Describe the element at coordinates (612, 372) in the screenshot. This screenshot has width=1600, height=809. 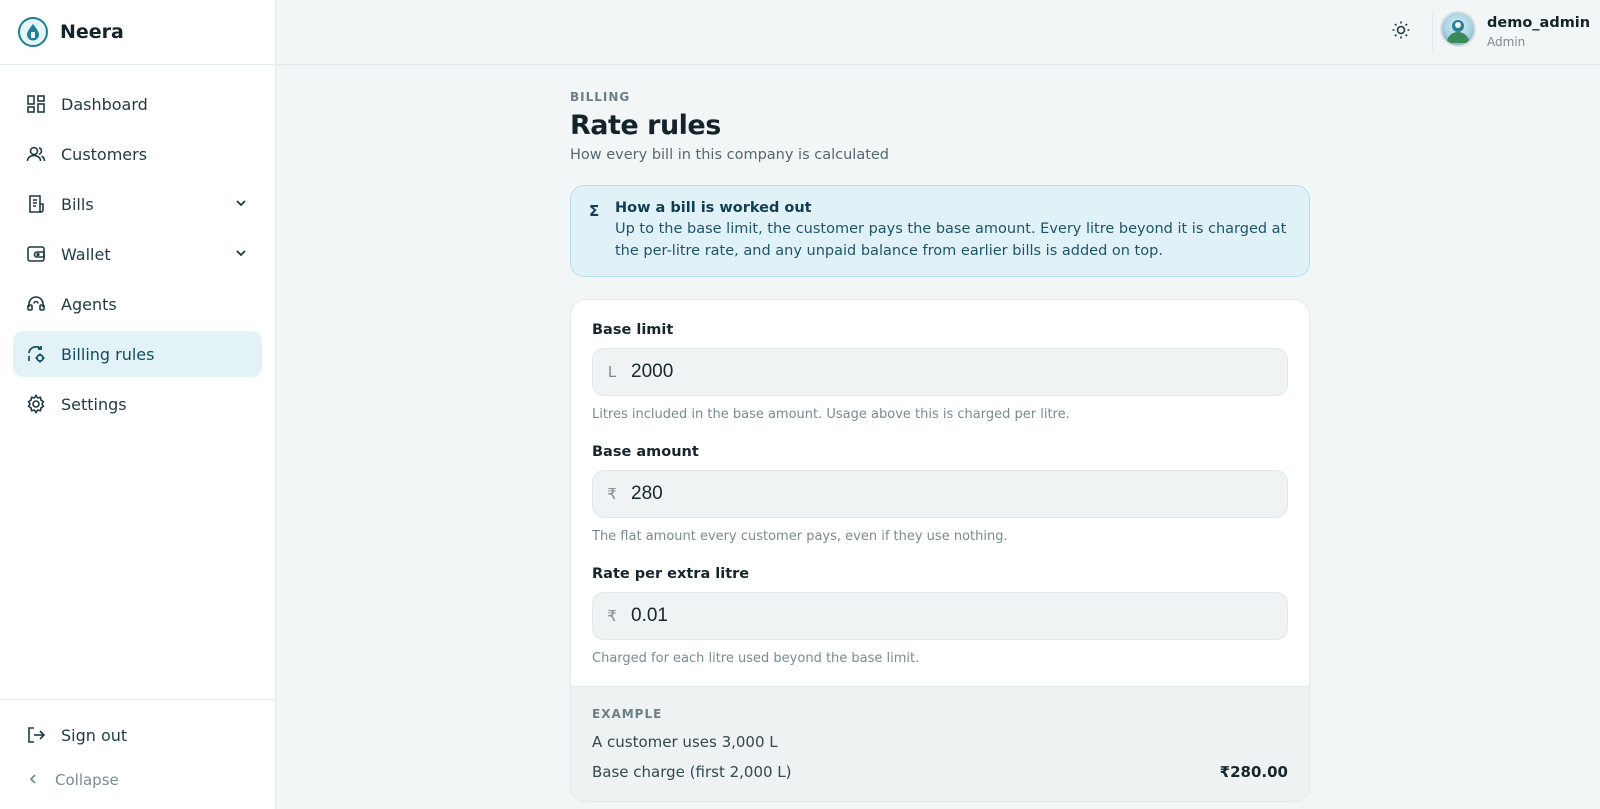
I see `litre-prefix: L` at that location.